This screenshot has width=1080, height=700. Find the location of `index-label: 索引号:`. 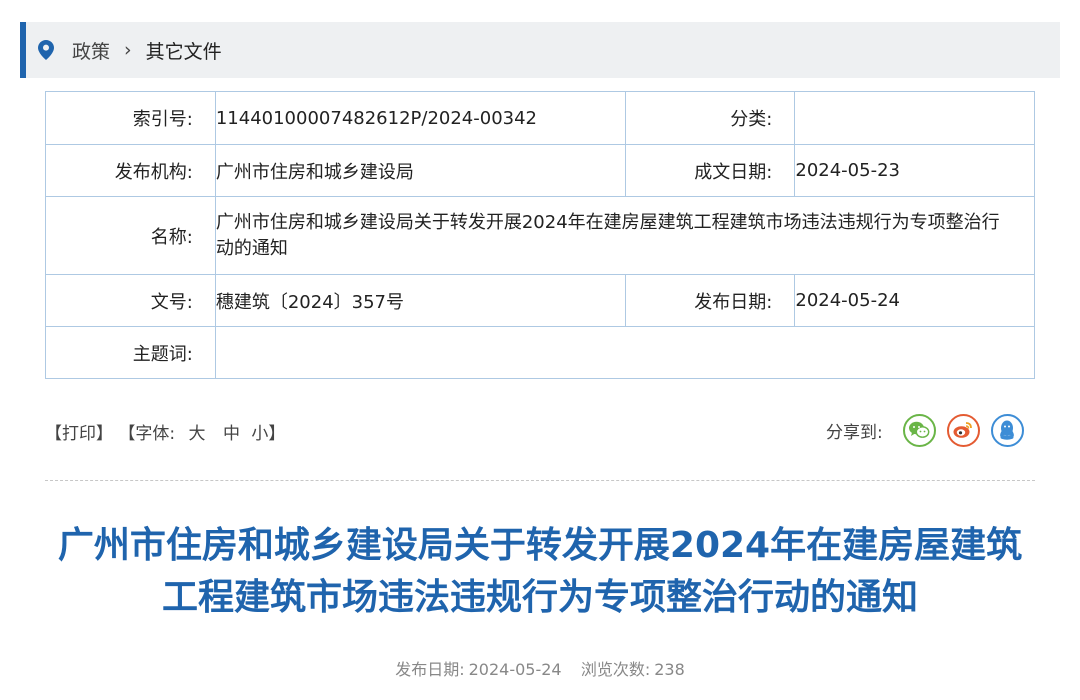

index-label: 索引号: is located at coordinates (130, 118).